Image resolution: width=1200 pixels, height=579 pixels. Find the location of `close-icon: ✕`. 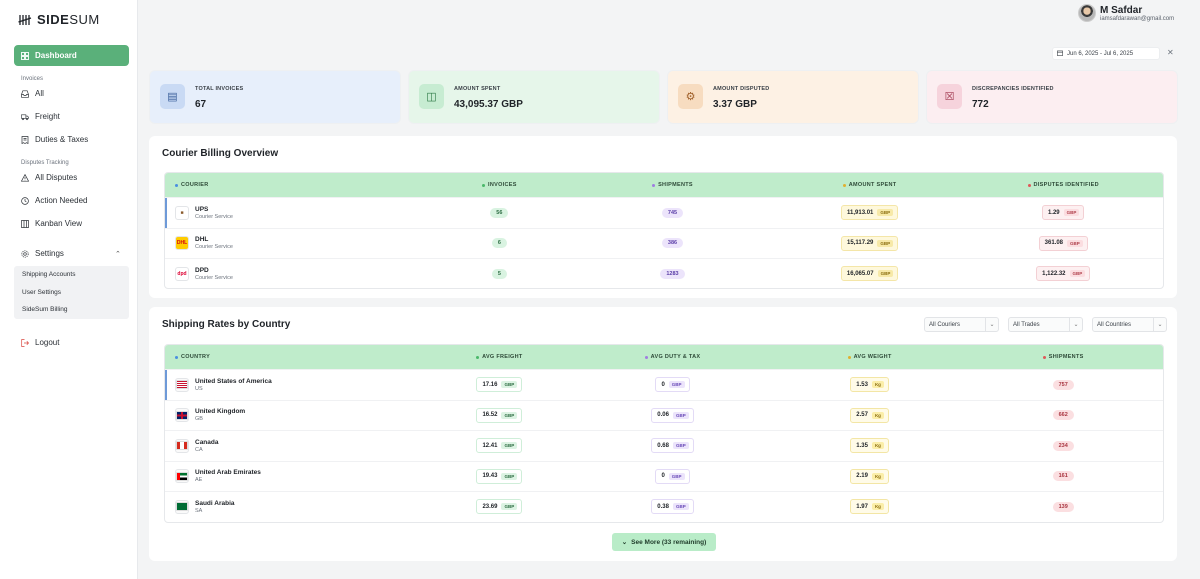

close-icon: ✕ is located at coordinates (1170, 52).